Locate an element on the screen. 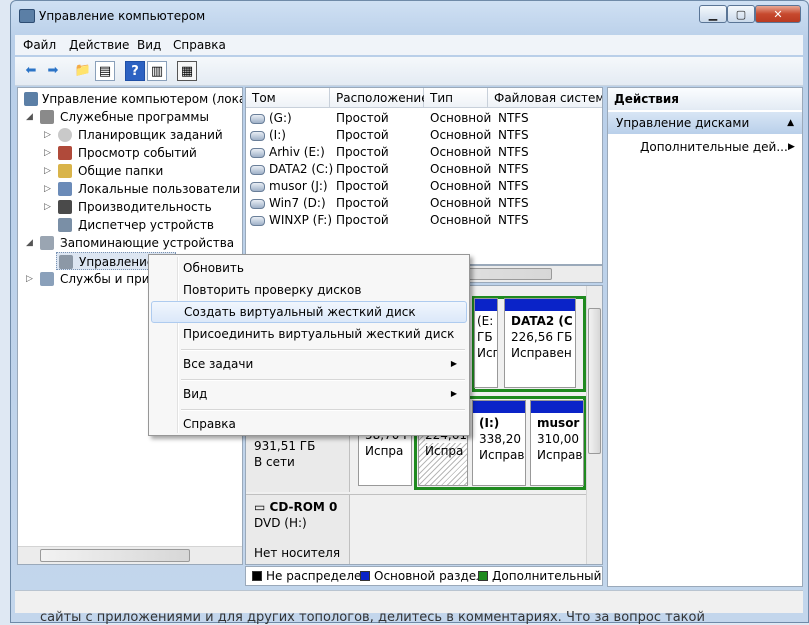 This screenshot has width=809, height=625. show-hide-tree-icon: ▤ is located at coordinates (105, 71).